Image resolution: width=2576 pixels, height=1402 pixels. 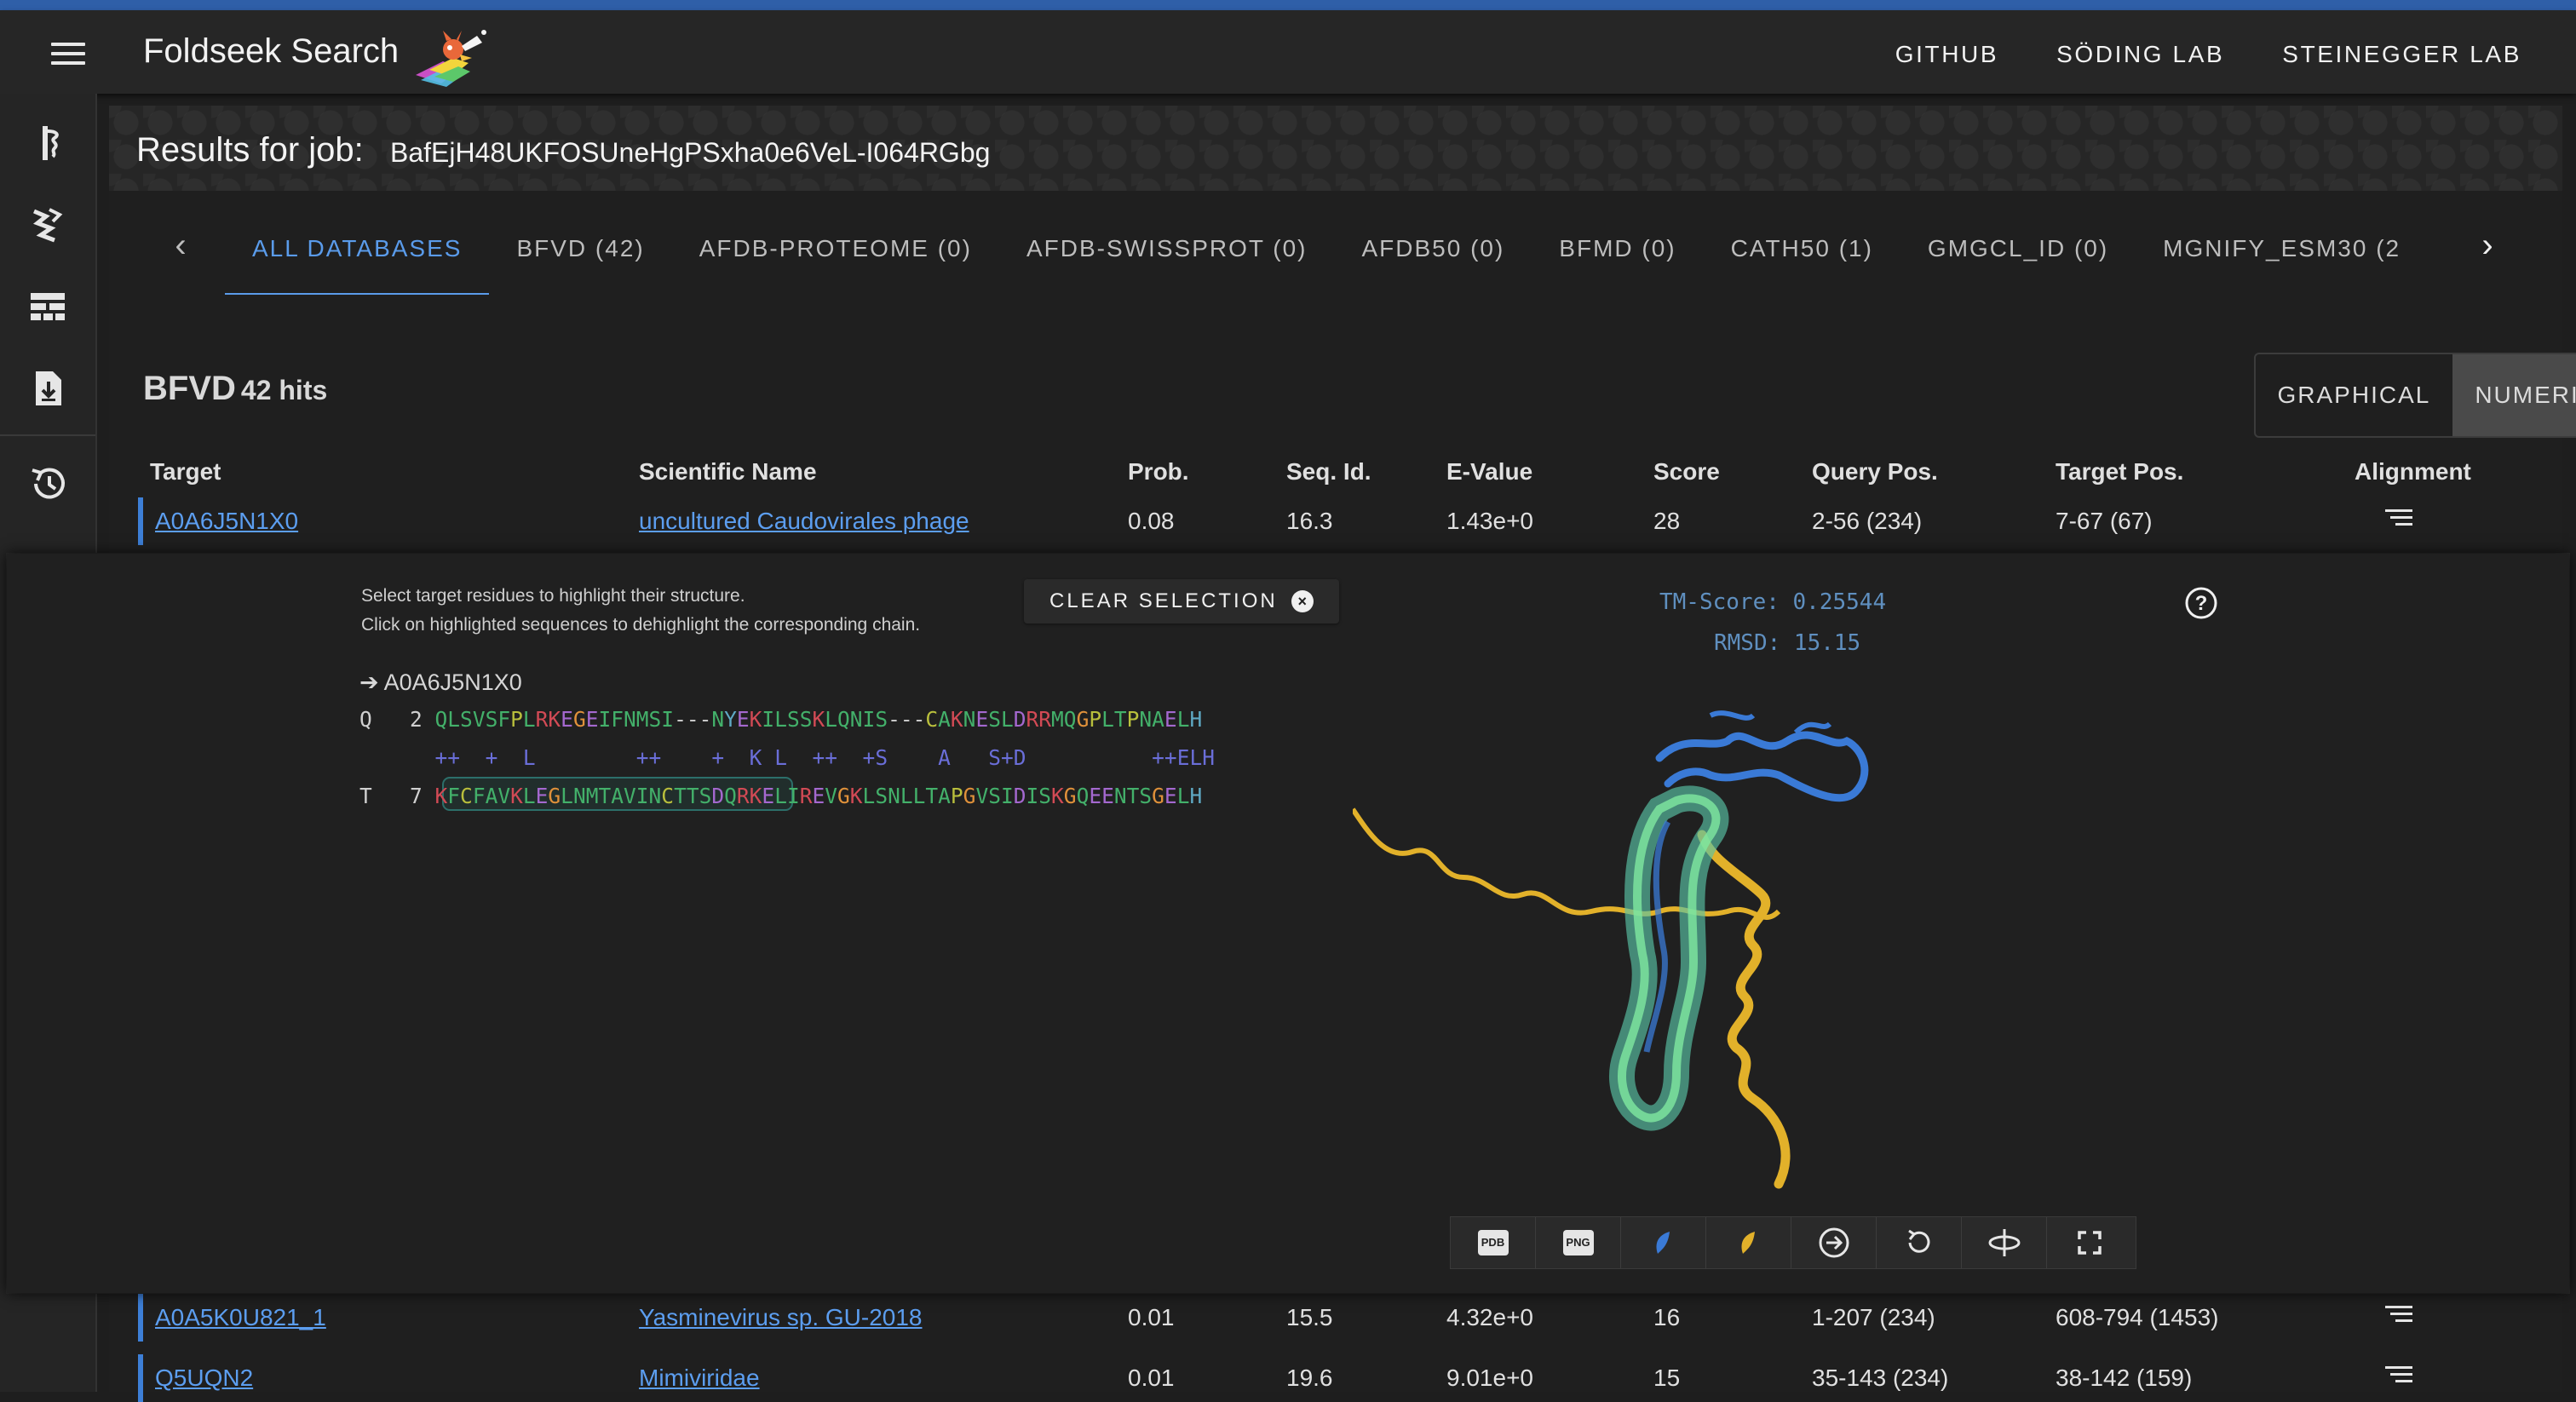 I want to click on tab-afdb50: AFDB50 (0), so click(x=1433, y=248).